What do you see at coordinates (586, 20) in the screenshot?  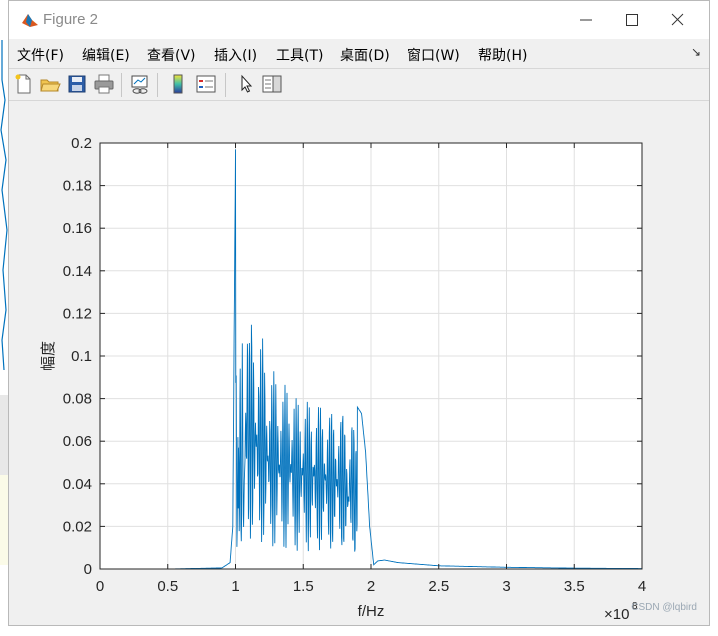 I see `minimize-button` at bounding box center [586, 20].